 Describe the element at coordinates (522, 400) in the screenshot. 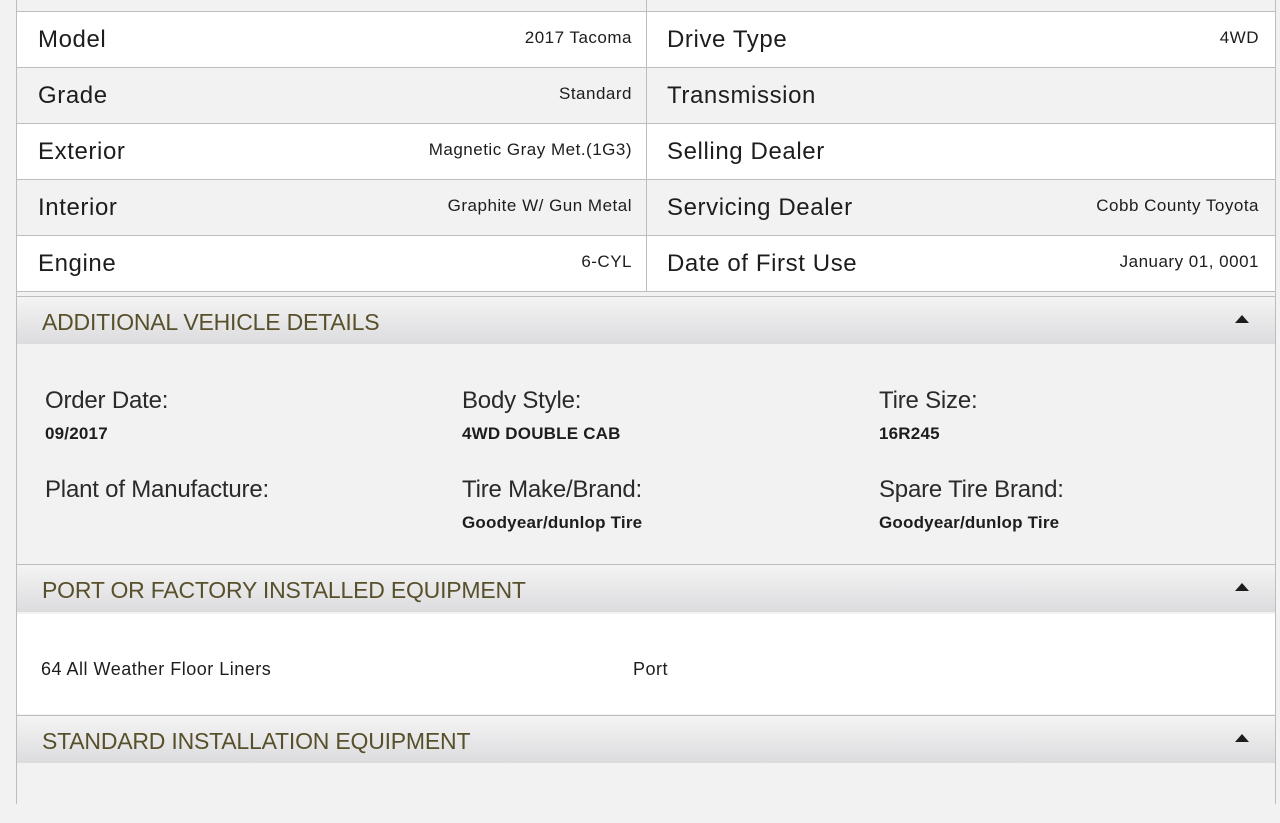

I see `detail-label: Body Style:` at that location.